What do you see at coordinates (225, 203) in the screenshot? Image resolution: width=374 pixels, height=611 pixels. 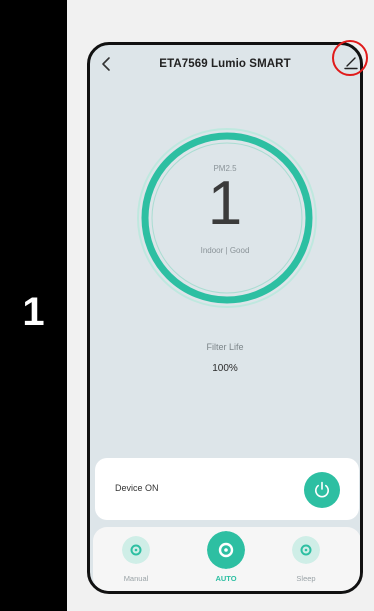 I see `pm25-value: 1` at bounding box center [225, 203].